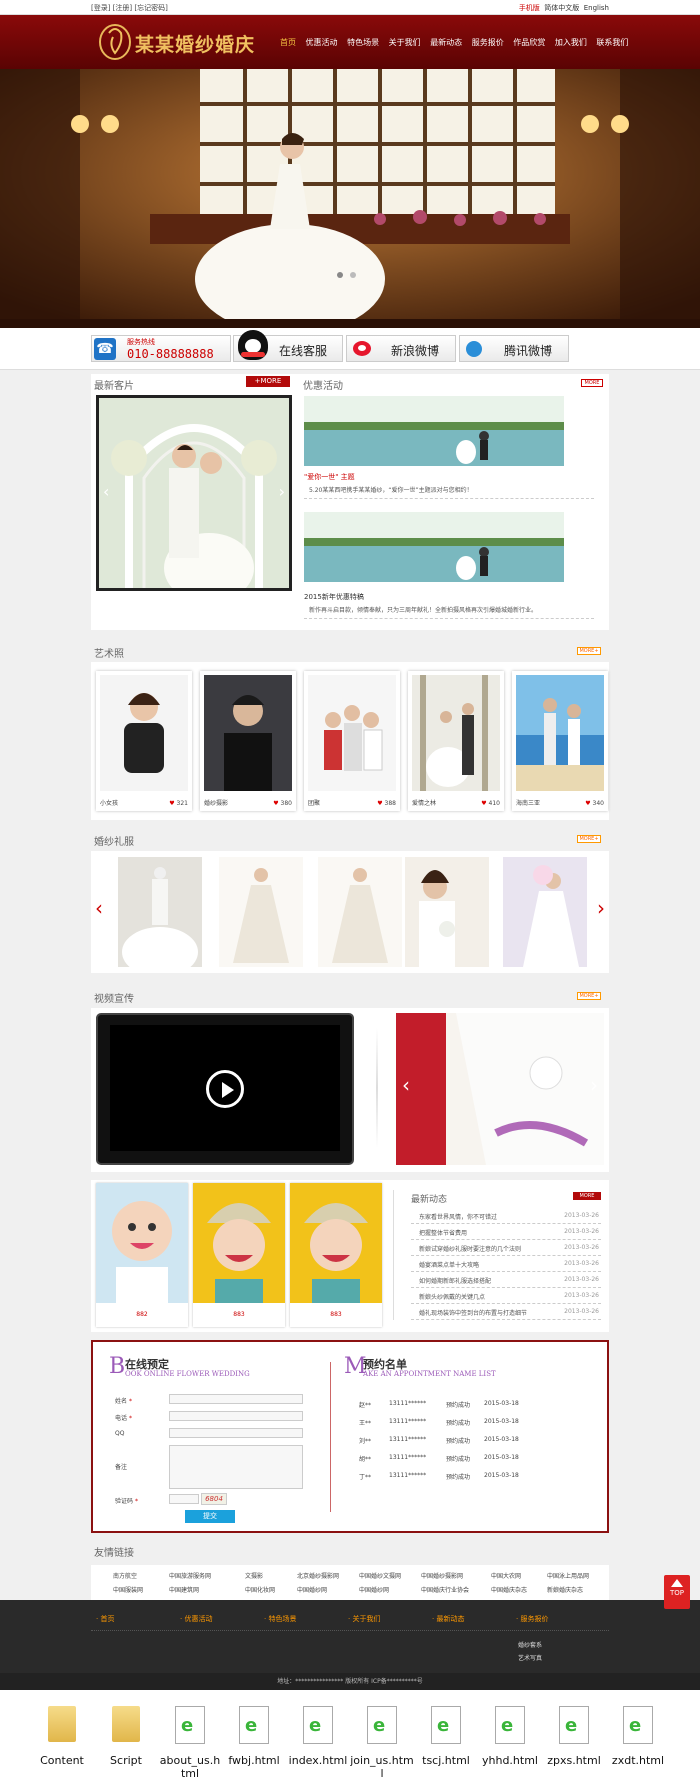  Describe the element at coordinates (236, 1399) in the screenshot. I see `name-field` at that location.